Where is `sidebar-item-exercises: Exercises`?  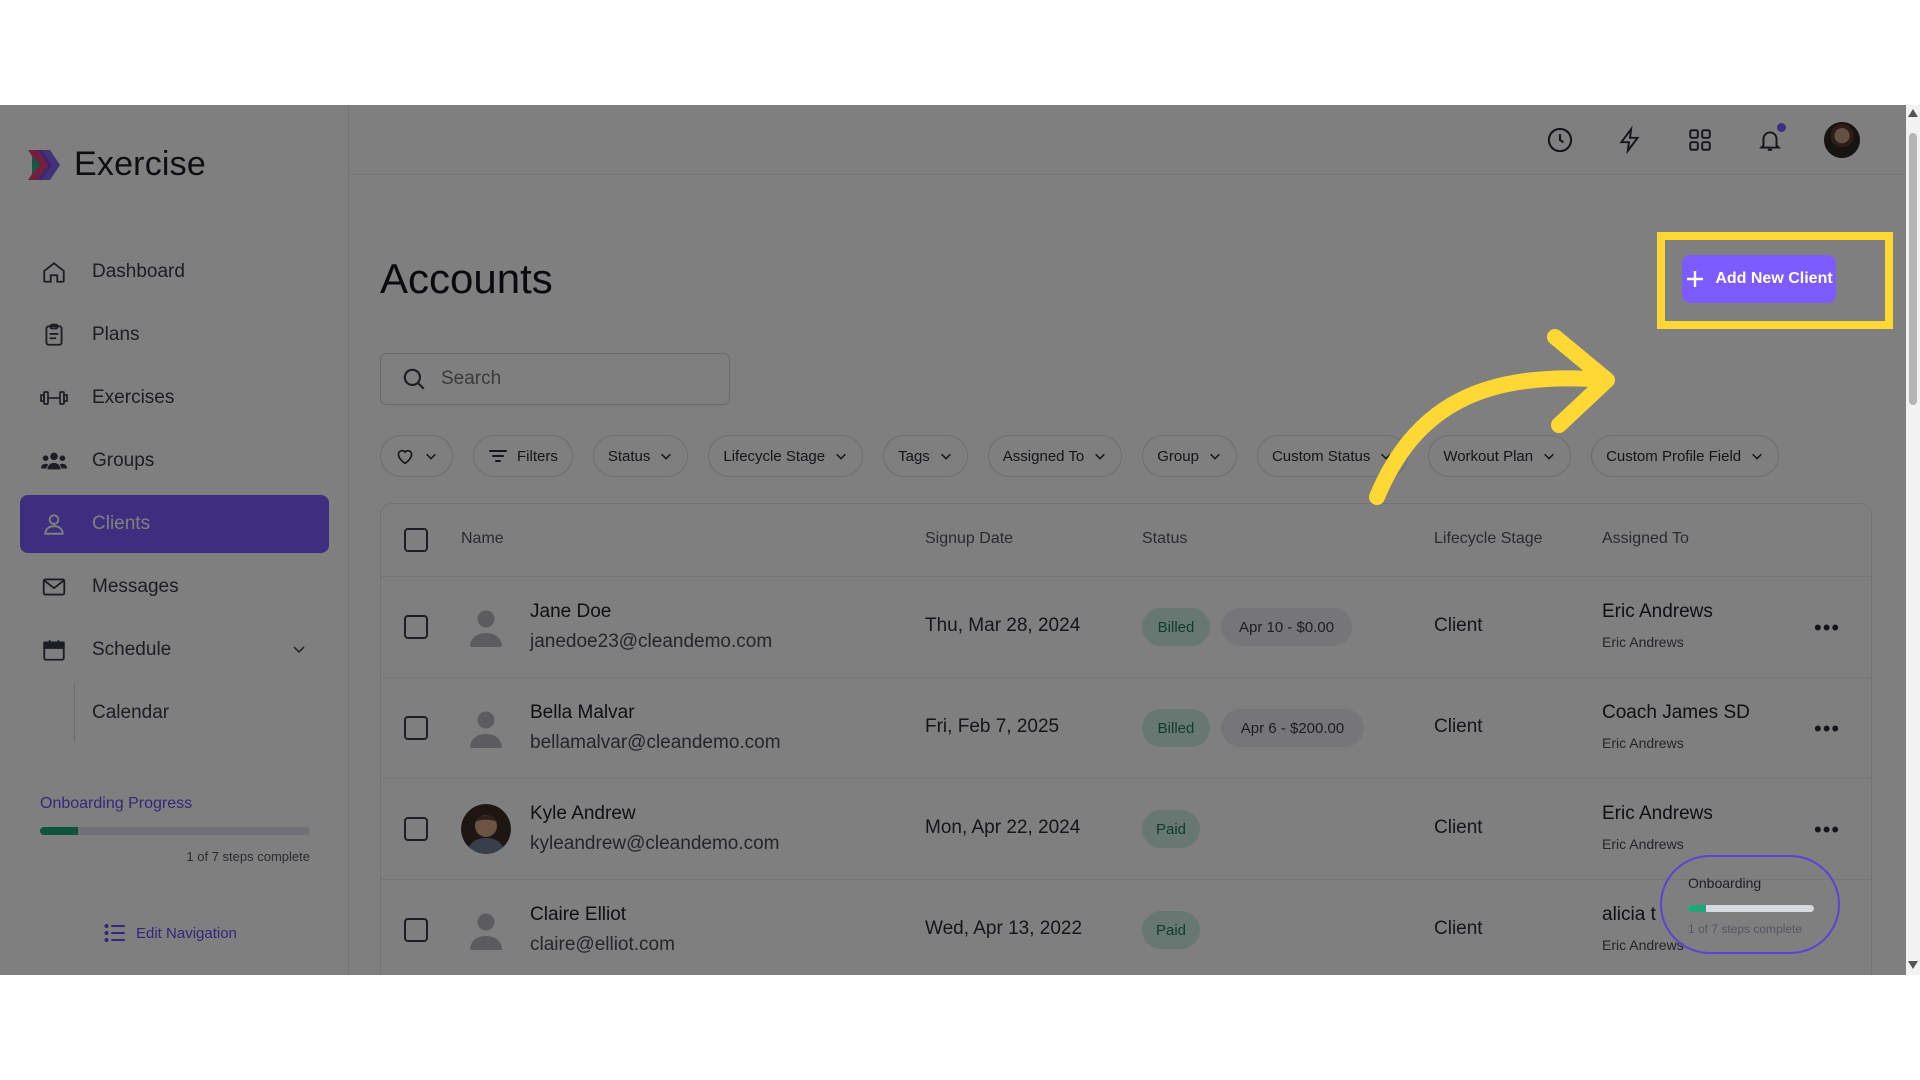
sidebar-item-exercises: Exercises is located at coordinates (174, 398).